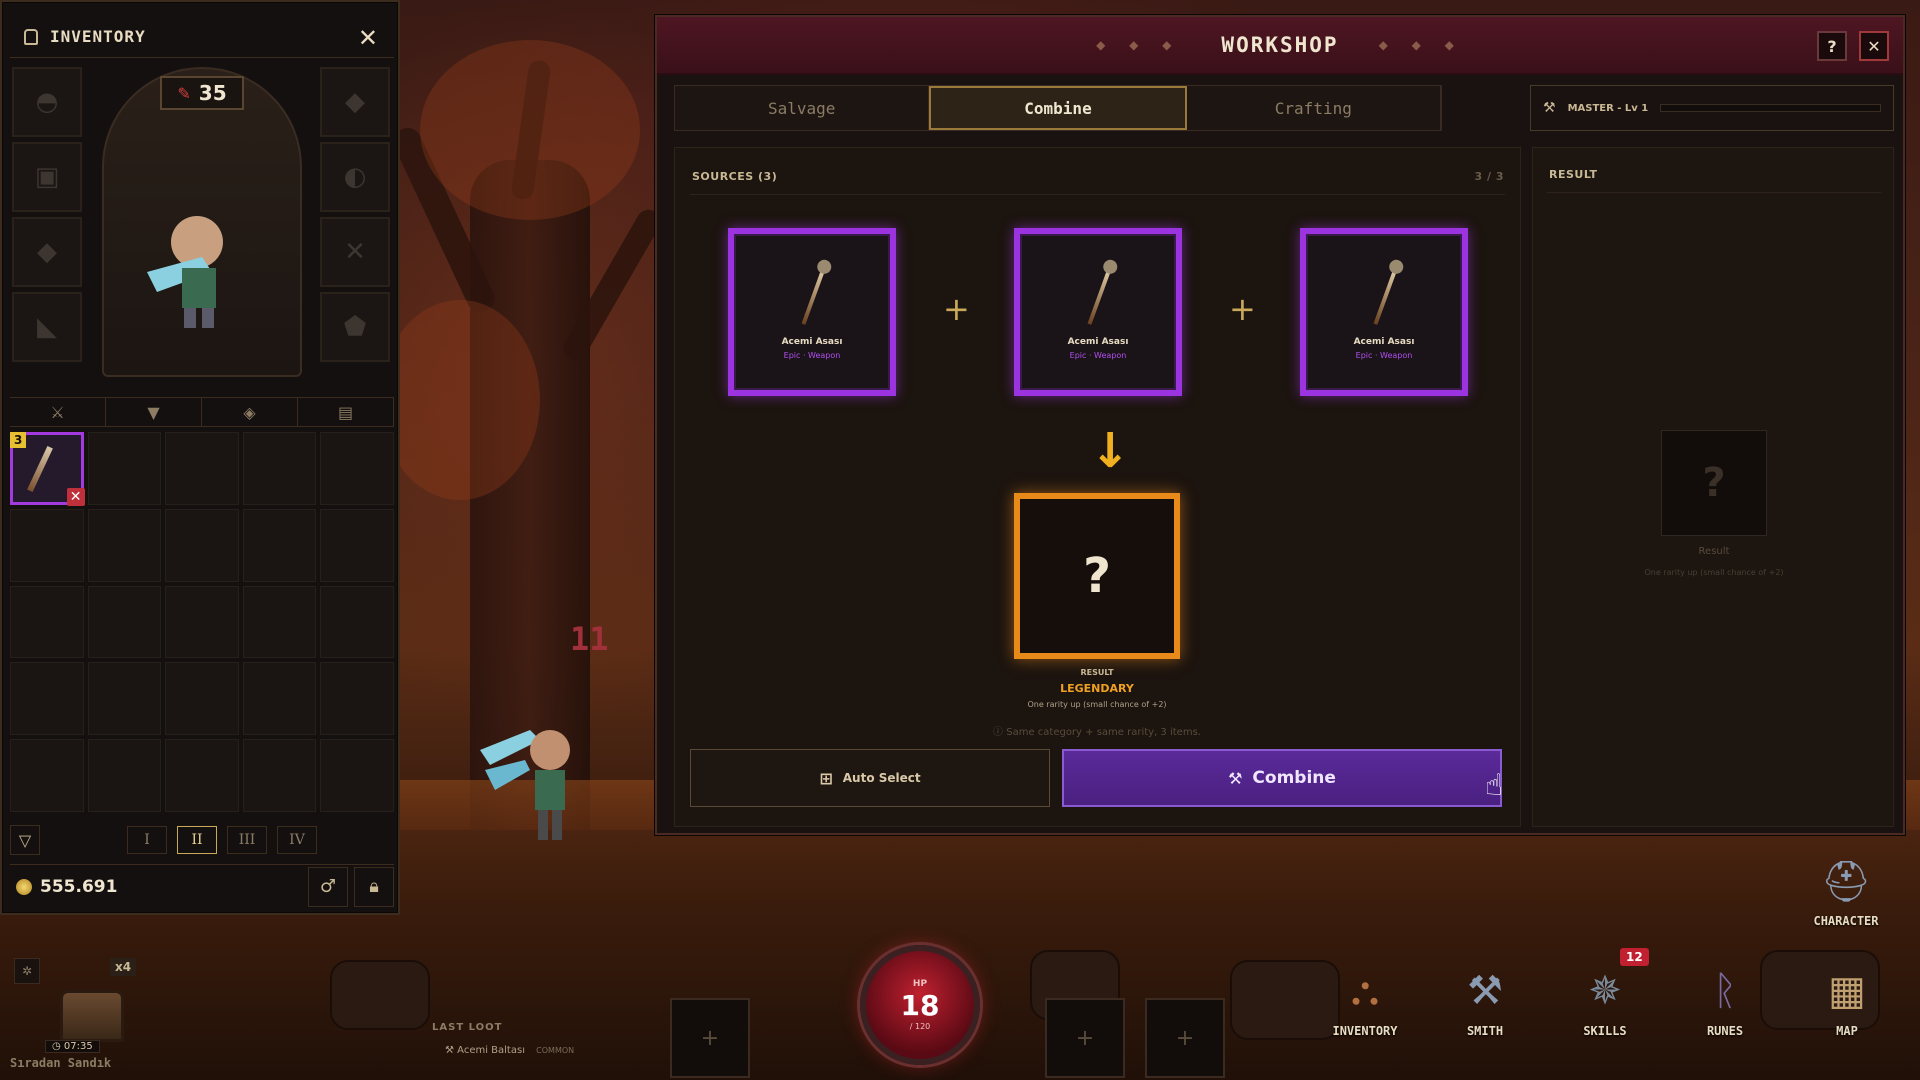  Describe the element at coordinates (27, 971) in the screenshot. I see `chest-settings-button: ✲` at that location.